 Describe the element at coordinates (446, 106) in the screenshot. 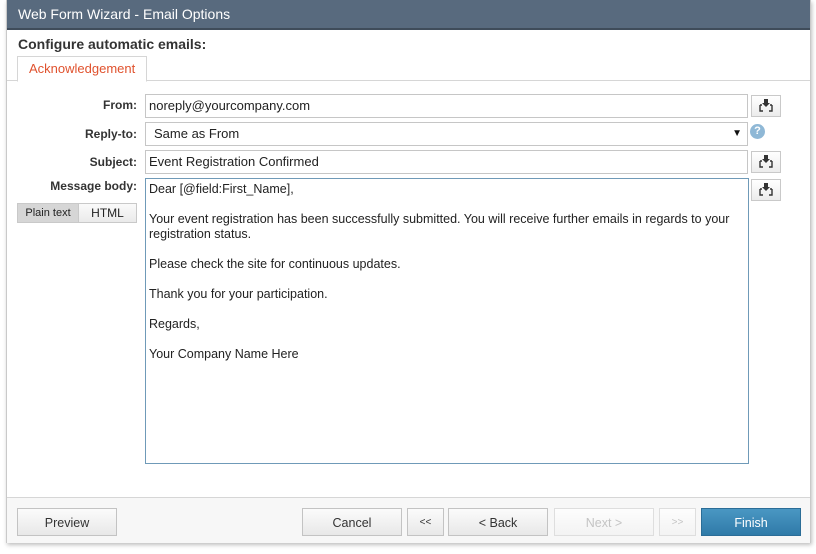

I see `from-field: noreply@yourcompany.com` at that location.